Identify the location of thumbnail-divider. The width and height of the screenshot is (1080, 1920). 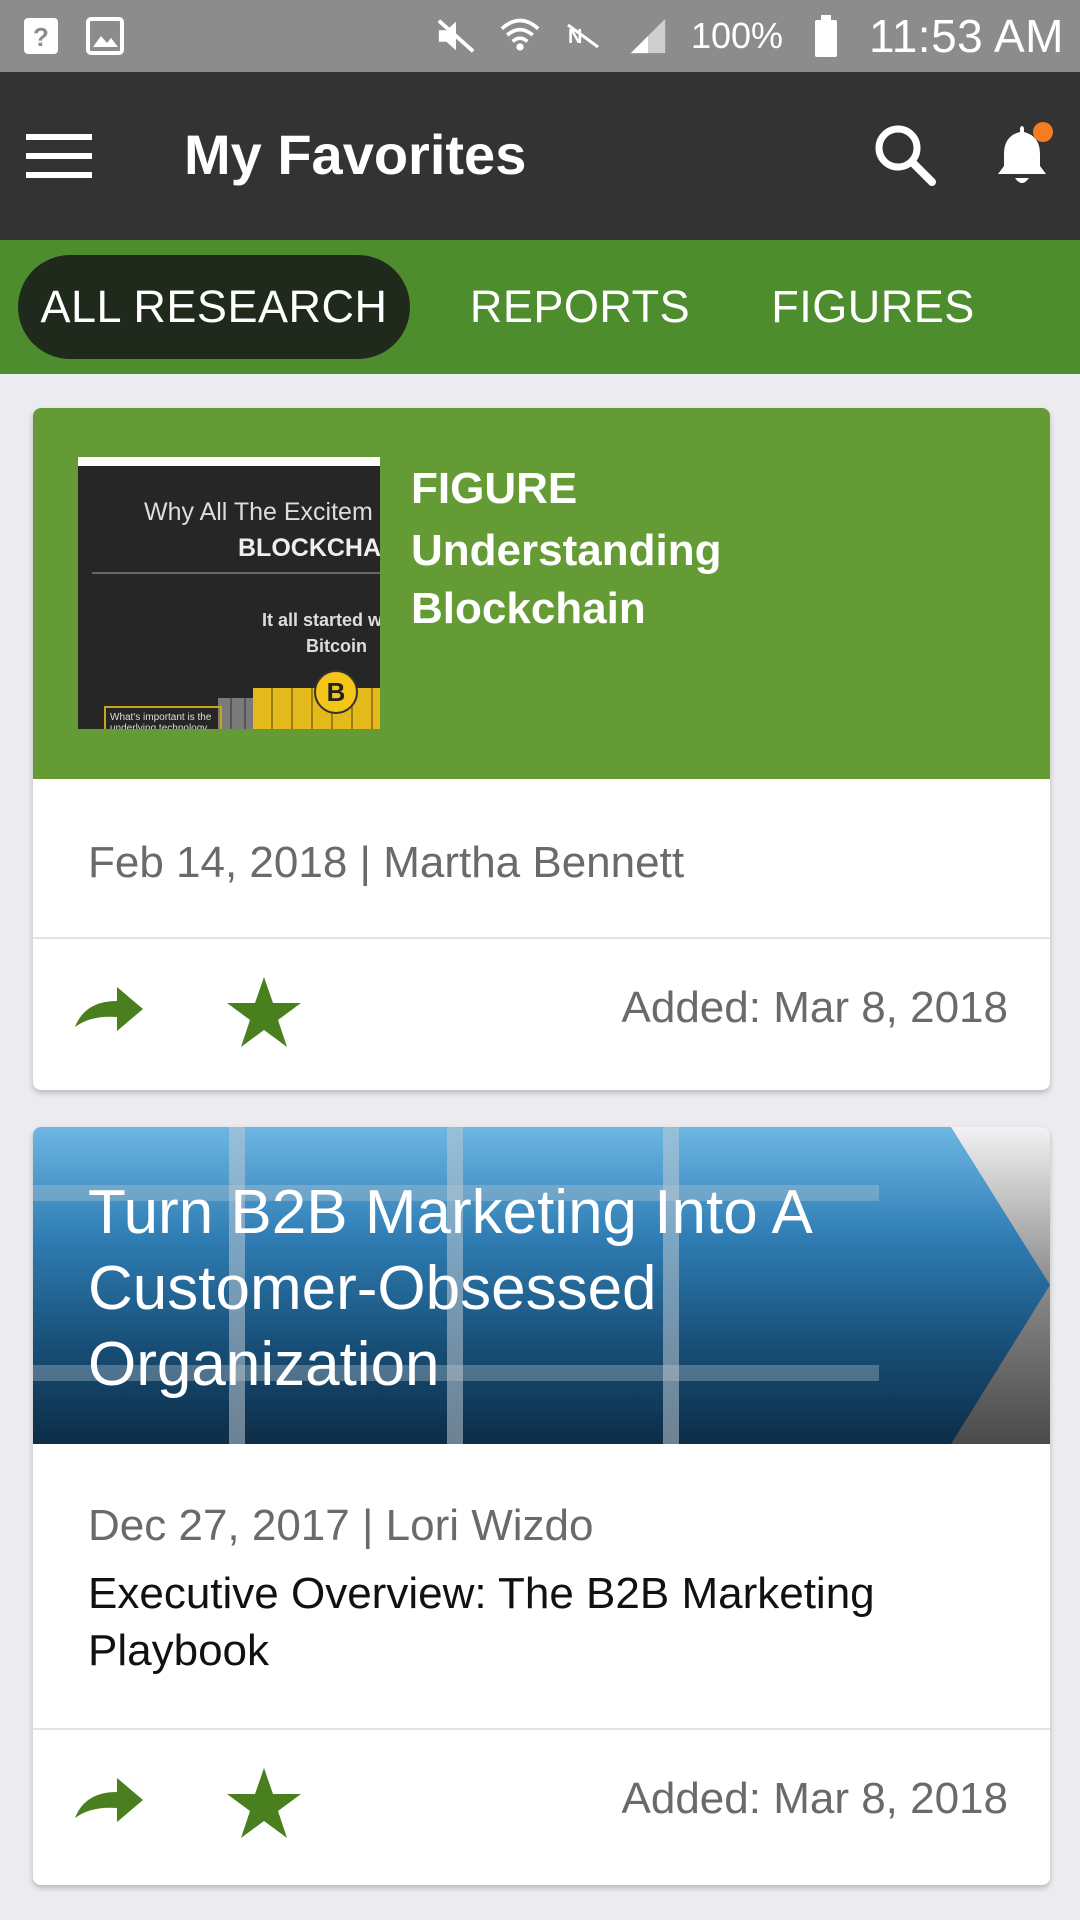
(236, 573).